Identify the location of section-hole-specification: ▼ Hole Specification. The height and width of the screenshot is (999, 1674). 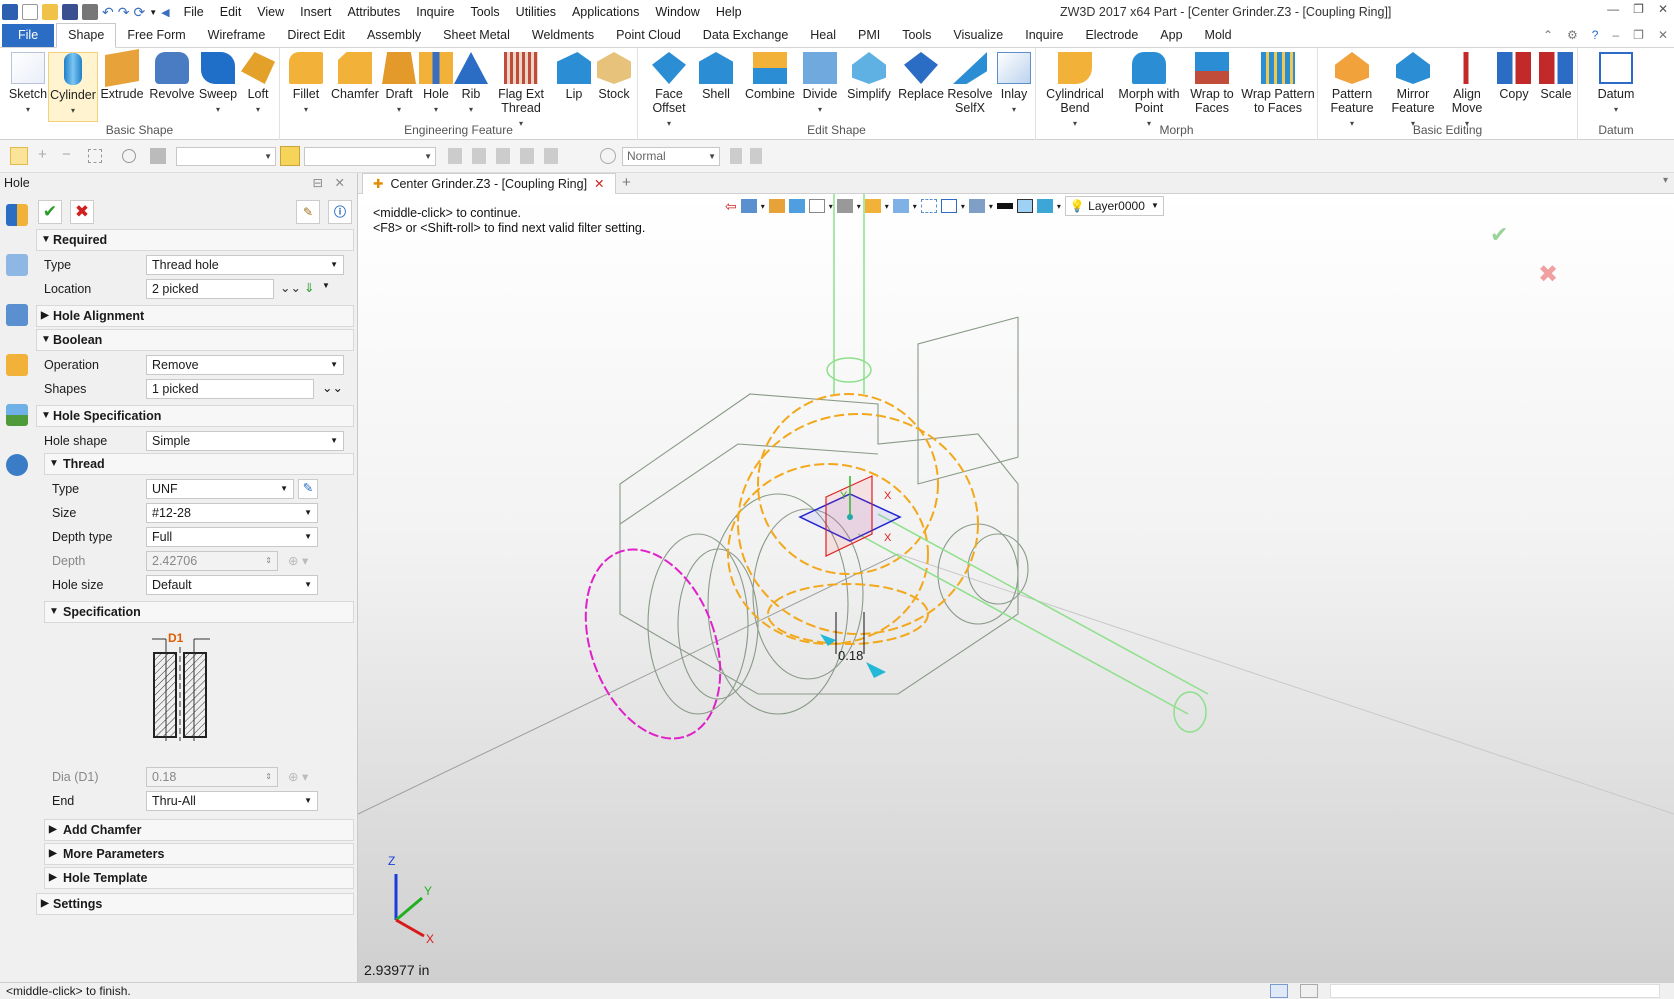
(195, 416).